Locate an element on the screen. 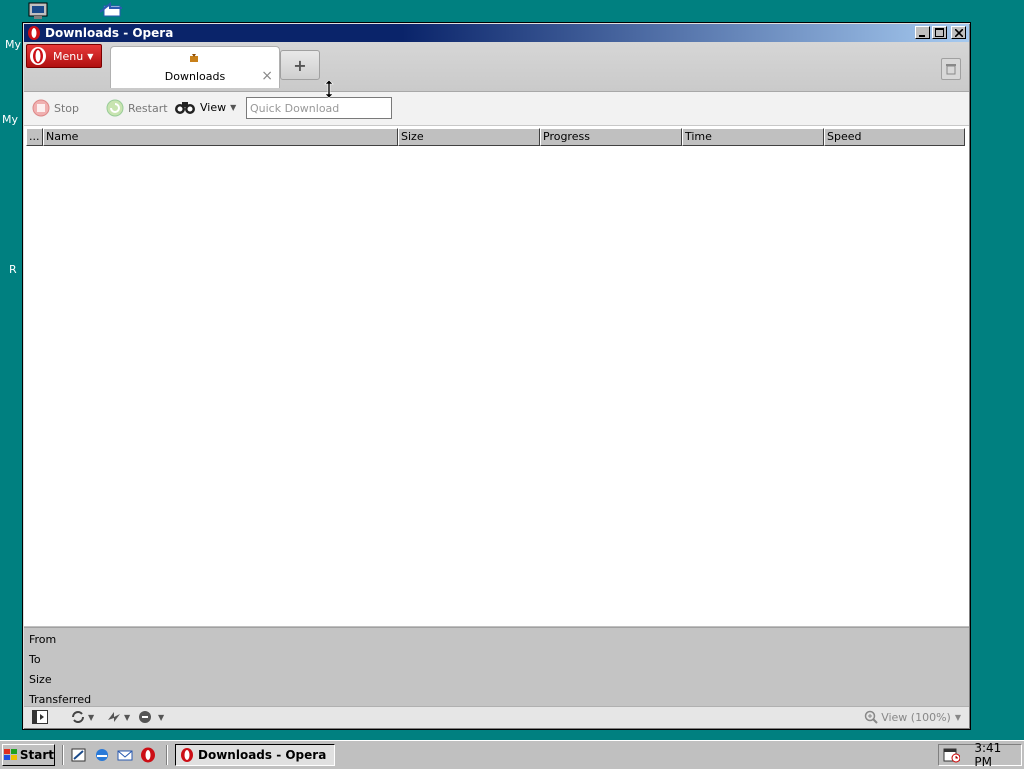  new-tab-button: + is located at coordinates (300, 65).